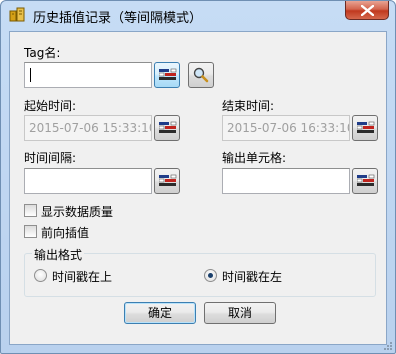 The width and height of the screenshot is (396, 354). I want to click on output-cell-input, so click(286, 181).